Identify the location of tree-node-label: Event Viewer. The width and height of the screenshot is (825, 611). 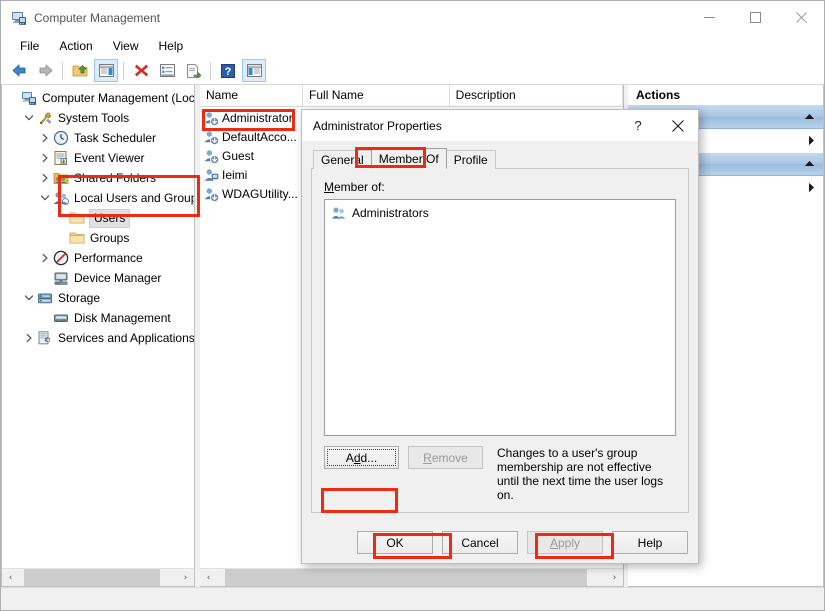
(109, 157).